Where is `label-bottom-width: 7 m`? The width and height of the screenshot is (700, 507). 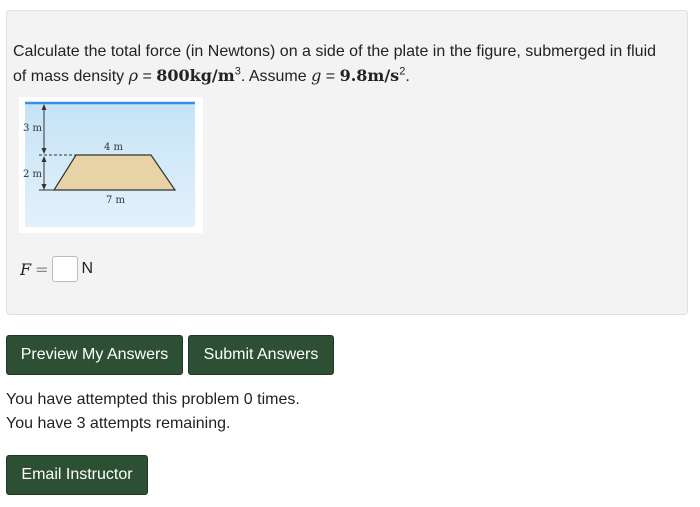 label-bottom-width: 7 m is located at coordinates (116, 200).